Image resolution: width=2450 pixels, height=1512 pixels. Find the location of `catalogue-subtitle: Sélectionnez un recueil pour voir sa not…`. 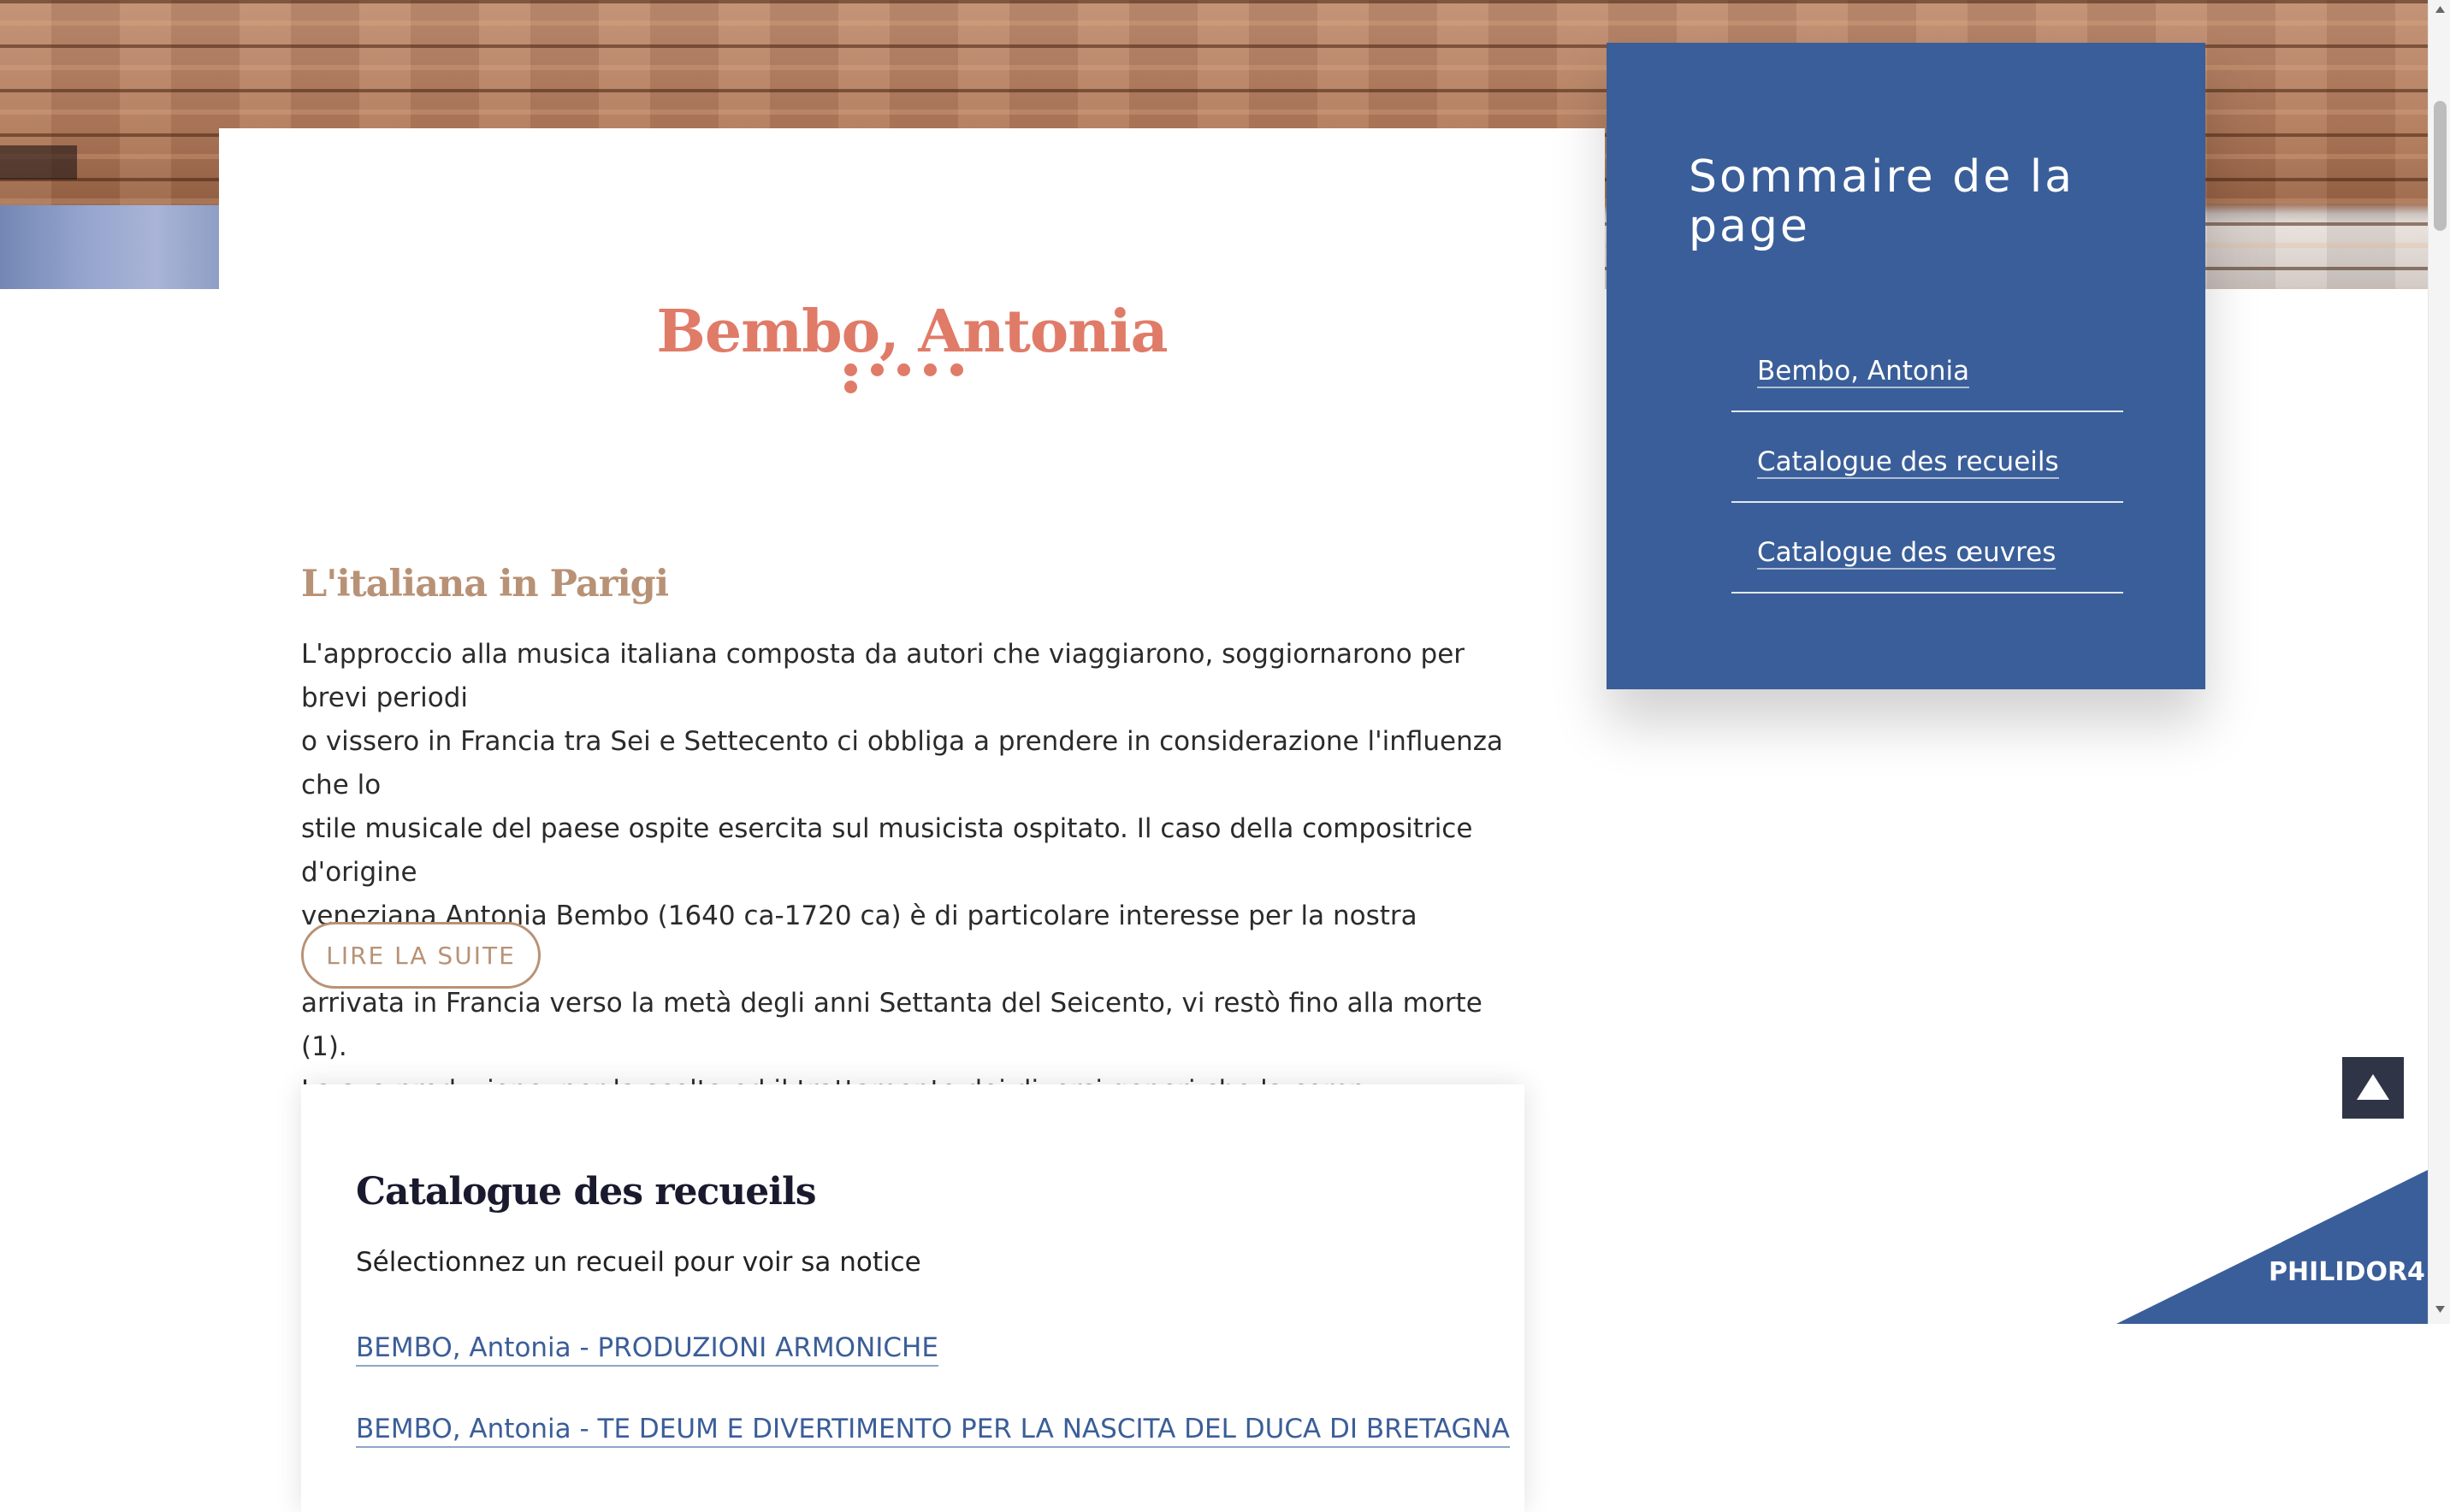

catalogue-subtitle: Sélectionnez un recueil pour voir sa not… is located at coordinates (638, 1262).